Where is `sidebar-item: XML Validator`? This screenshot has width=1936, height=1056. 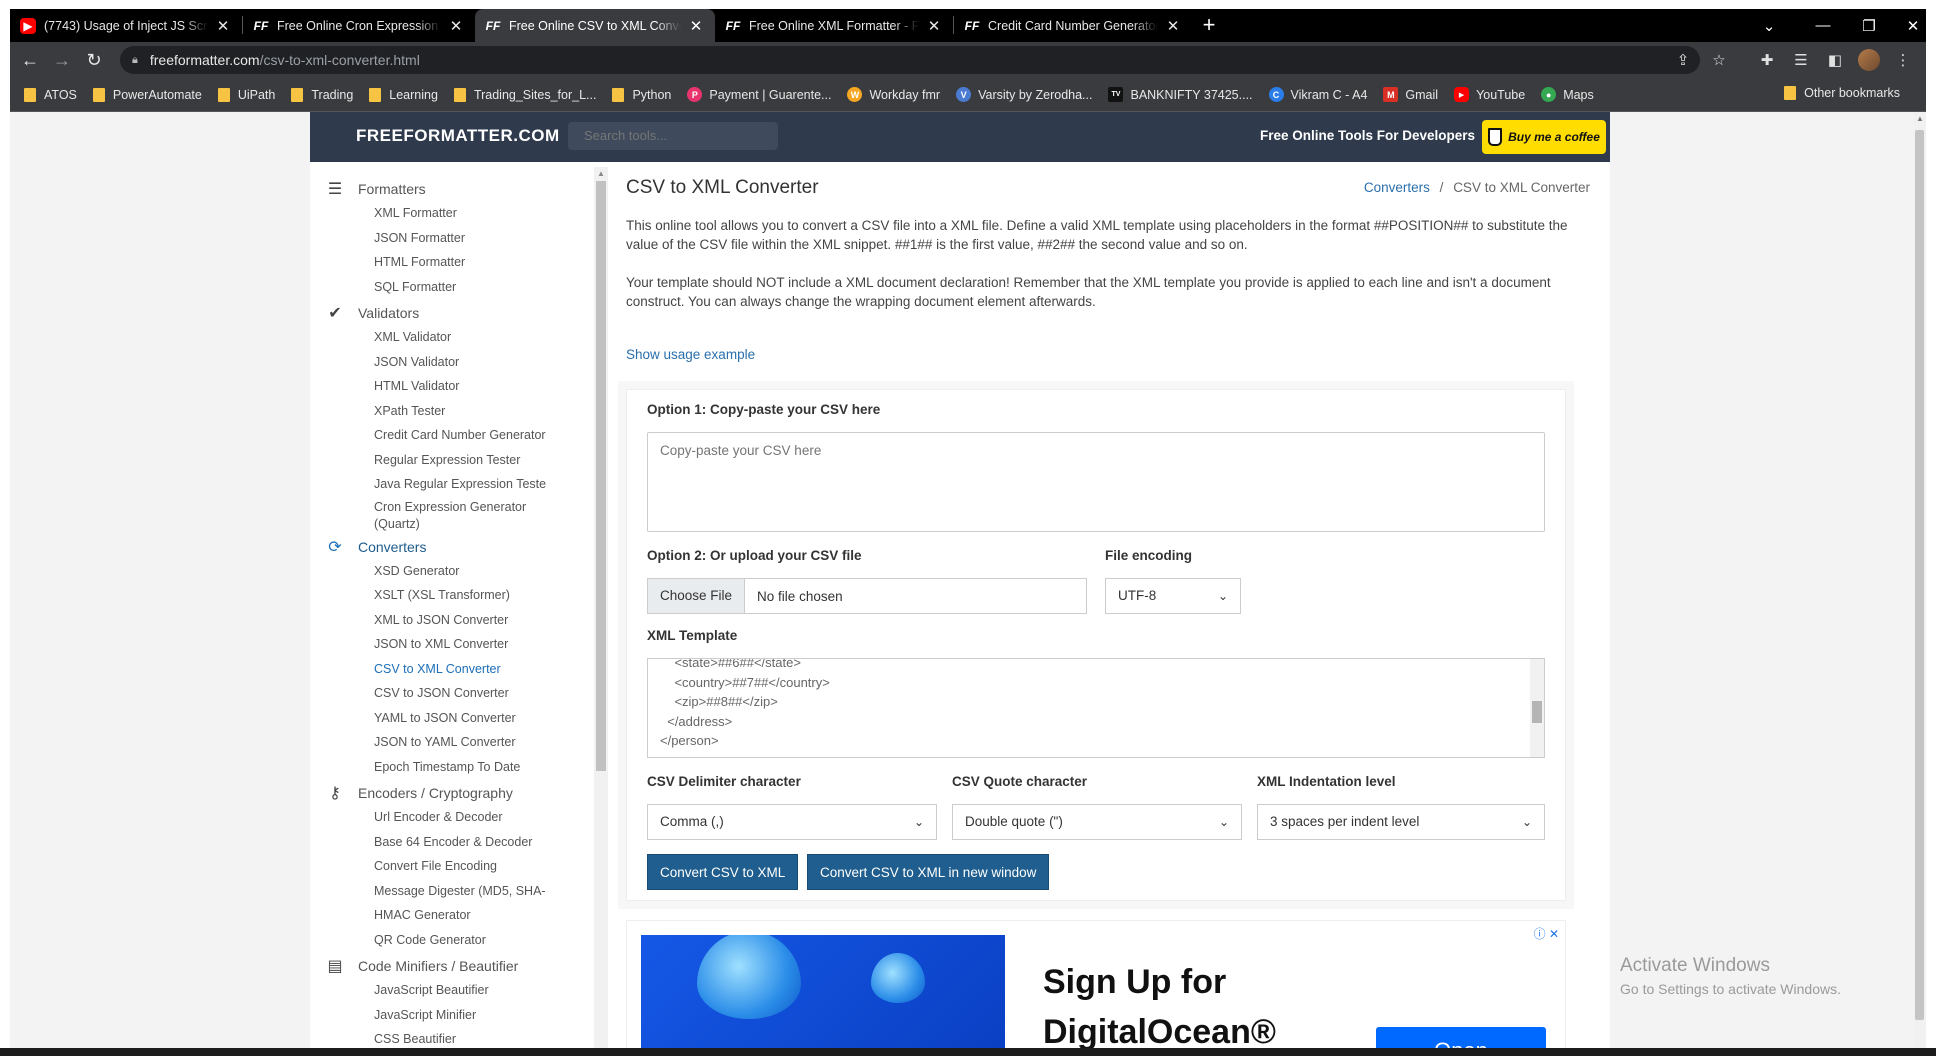 sidebar-item: XML Validator is located at coordinates (435, 337).